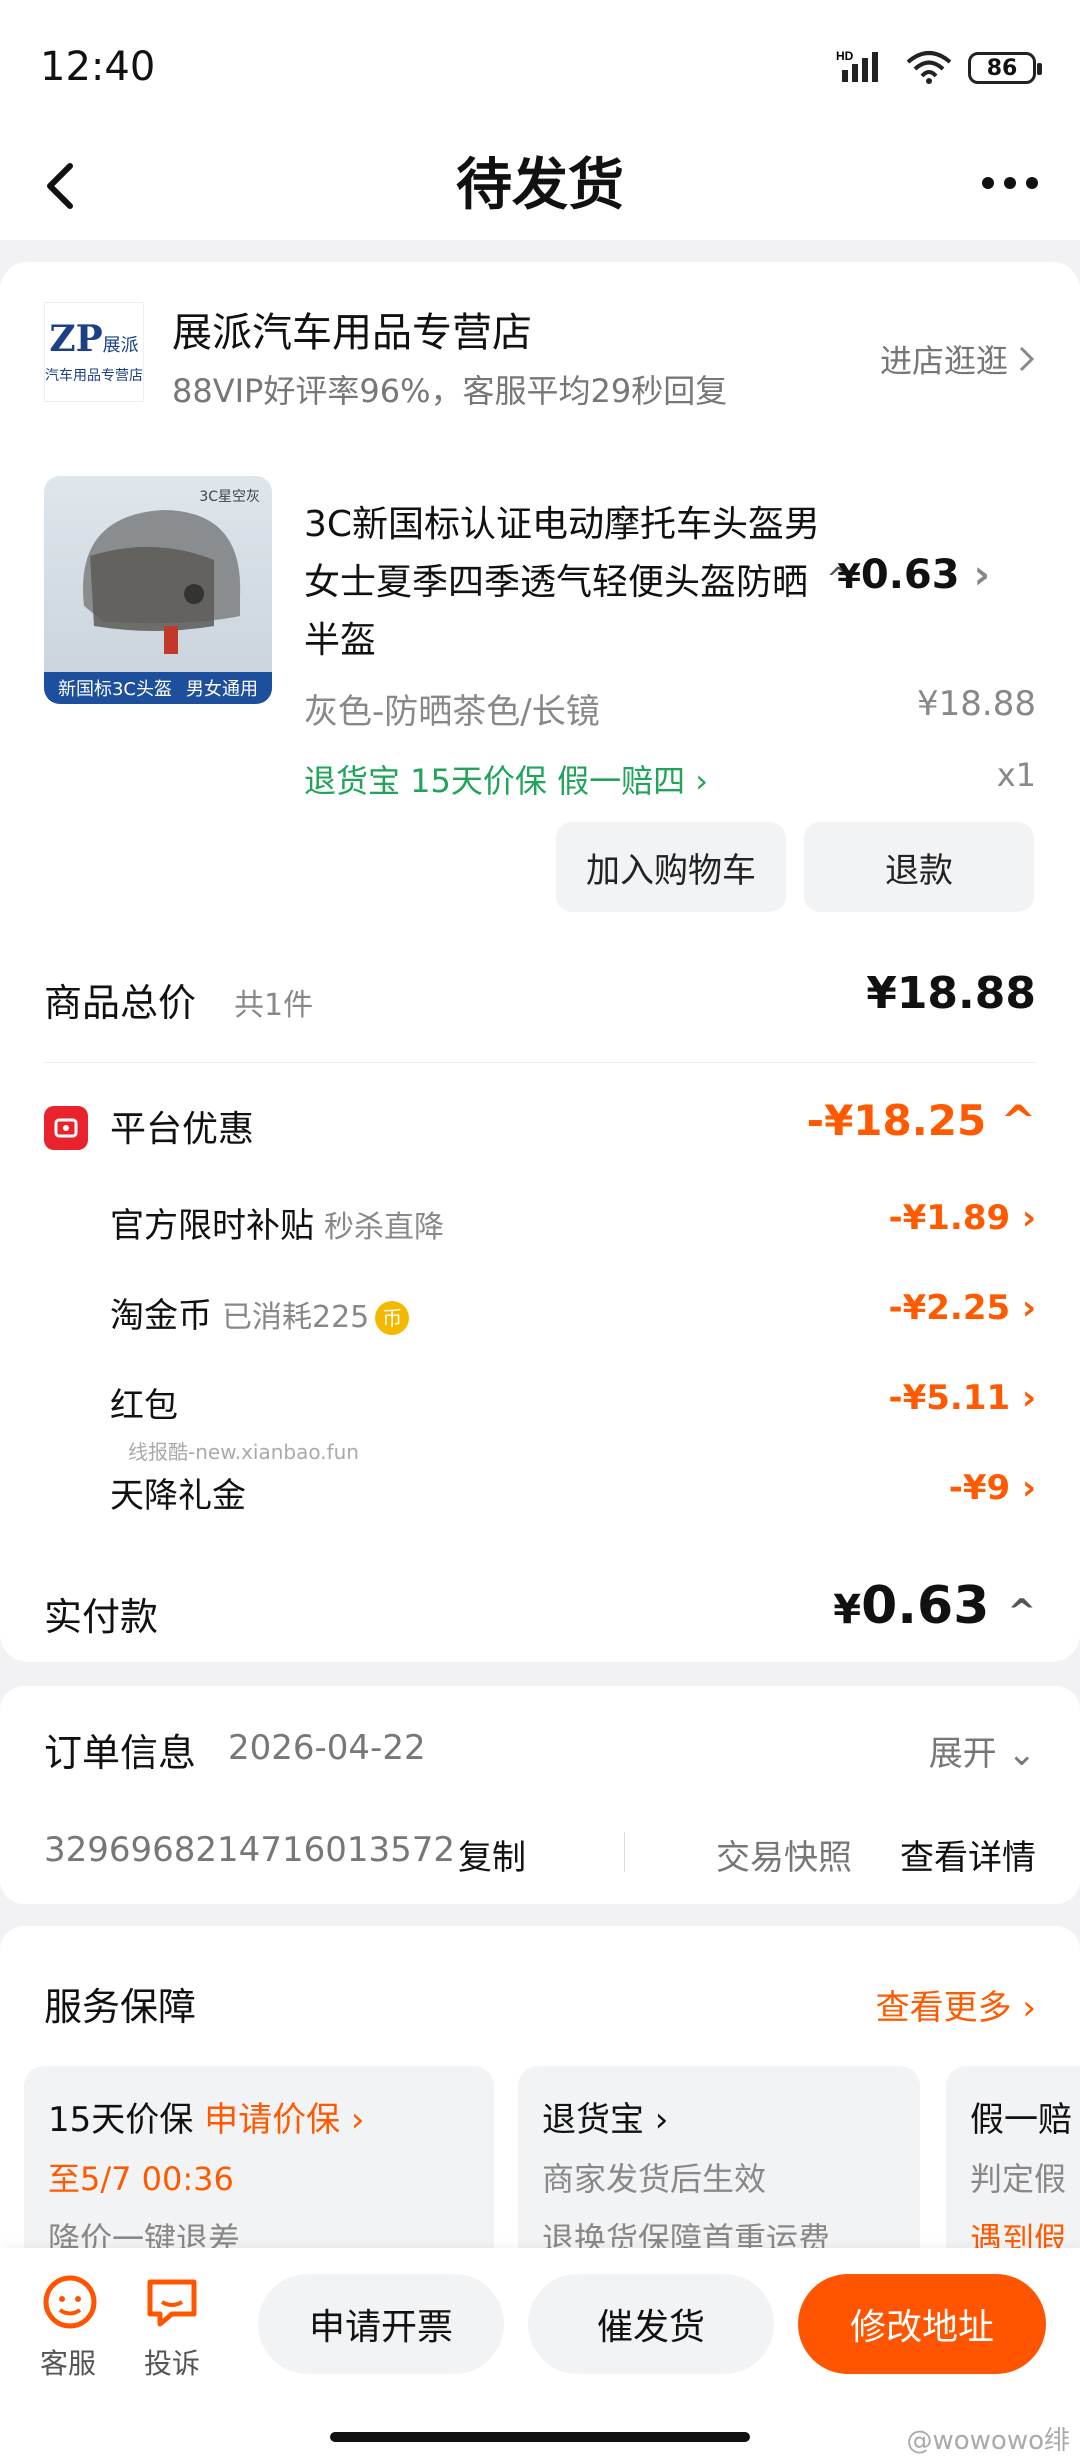  Describe the element at coordinates (671, 867) in the screenshot. I see `add-to-cart-button: 加入购物车` at that location.